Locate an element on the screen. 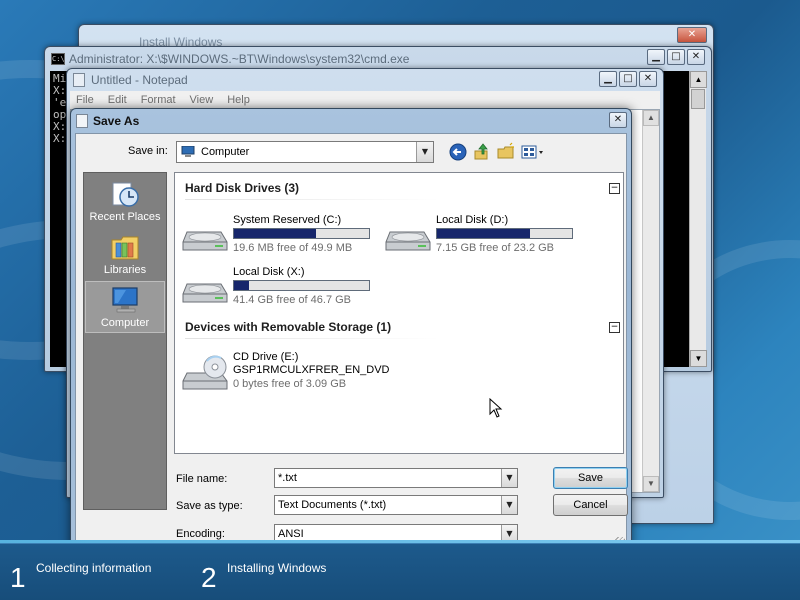 The width and height of the screenshot is (800, 600). drive-name: System Reserved (C:) is located at coordinates (287, 220).